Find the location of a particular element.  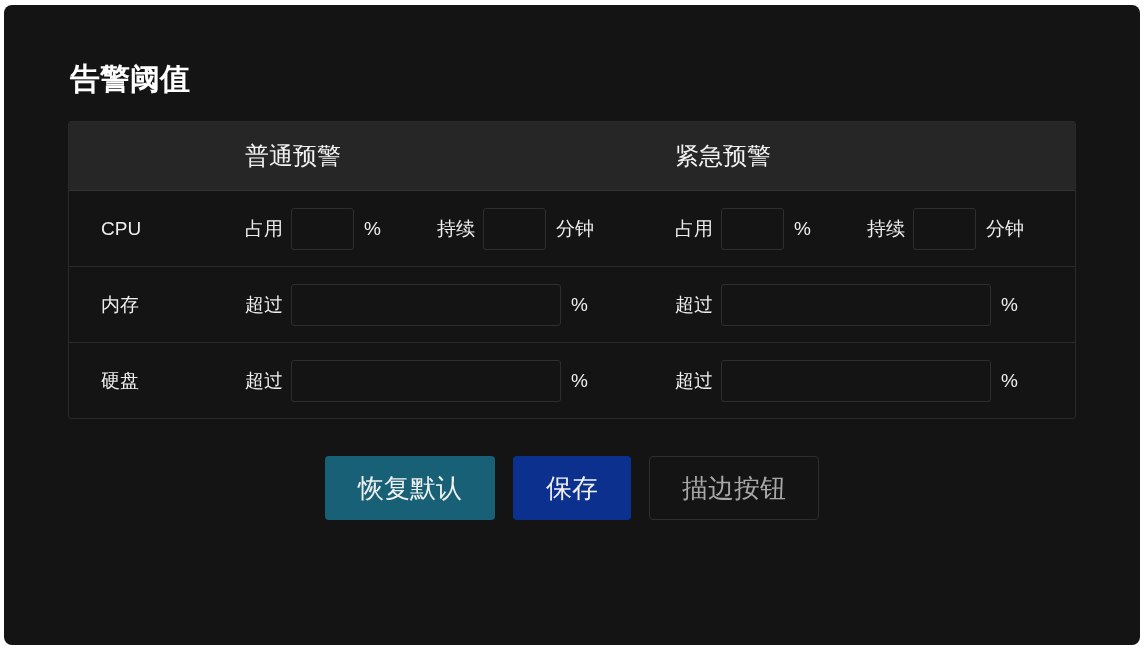

column-header: 紧急预警 is located at coordinates (723, 156).